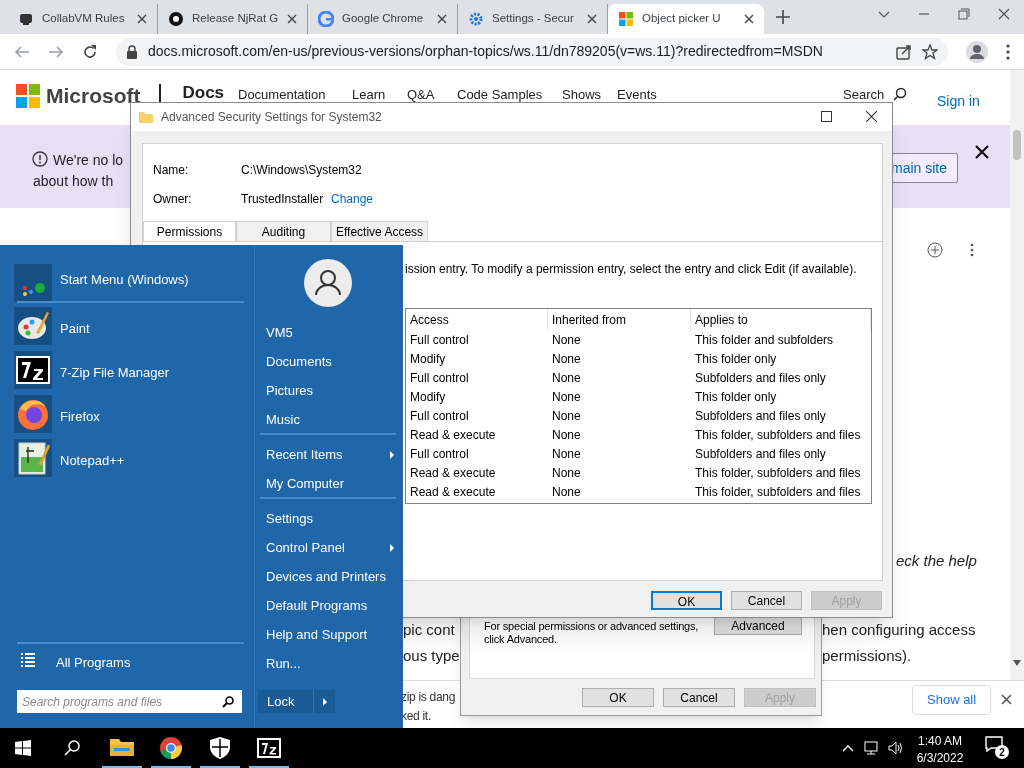 This screenshot has width=1024, height=768. What do you see at coordinates (477, 320) in the screenshot?
I see `column-header: Access` at bounding box center [477, 320].